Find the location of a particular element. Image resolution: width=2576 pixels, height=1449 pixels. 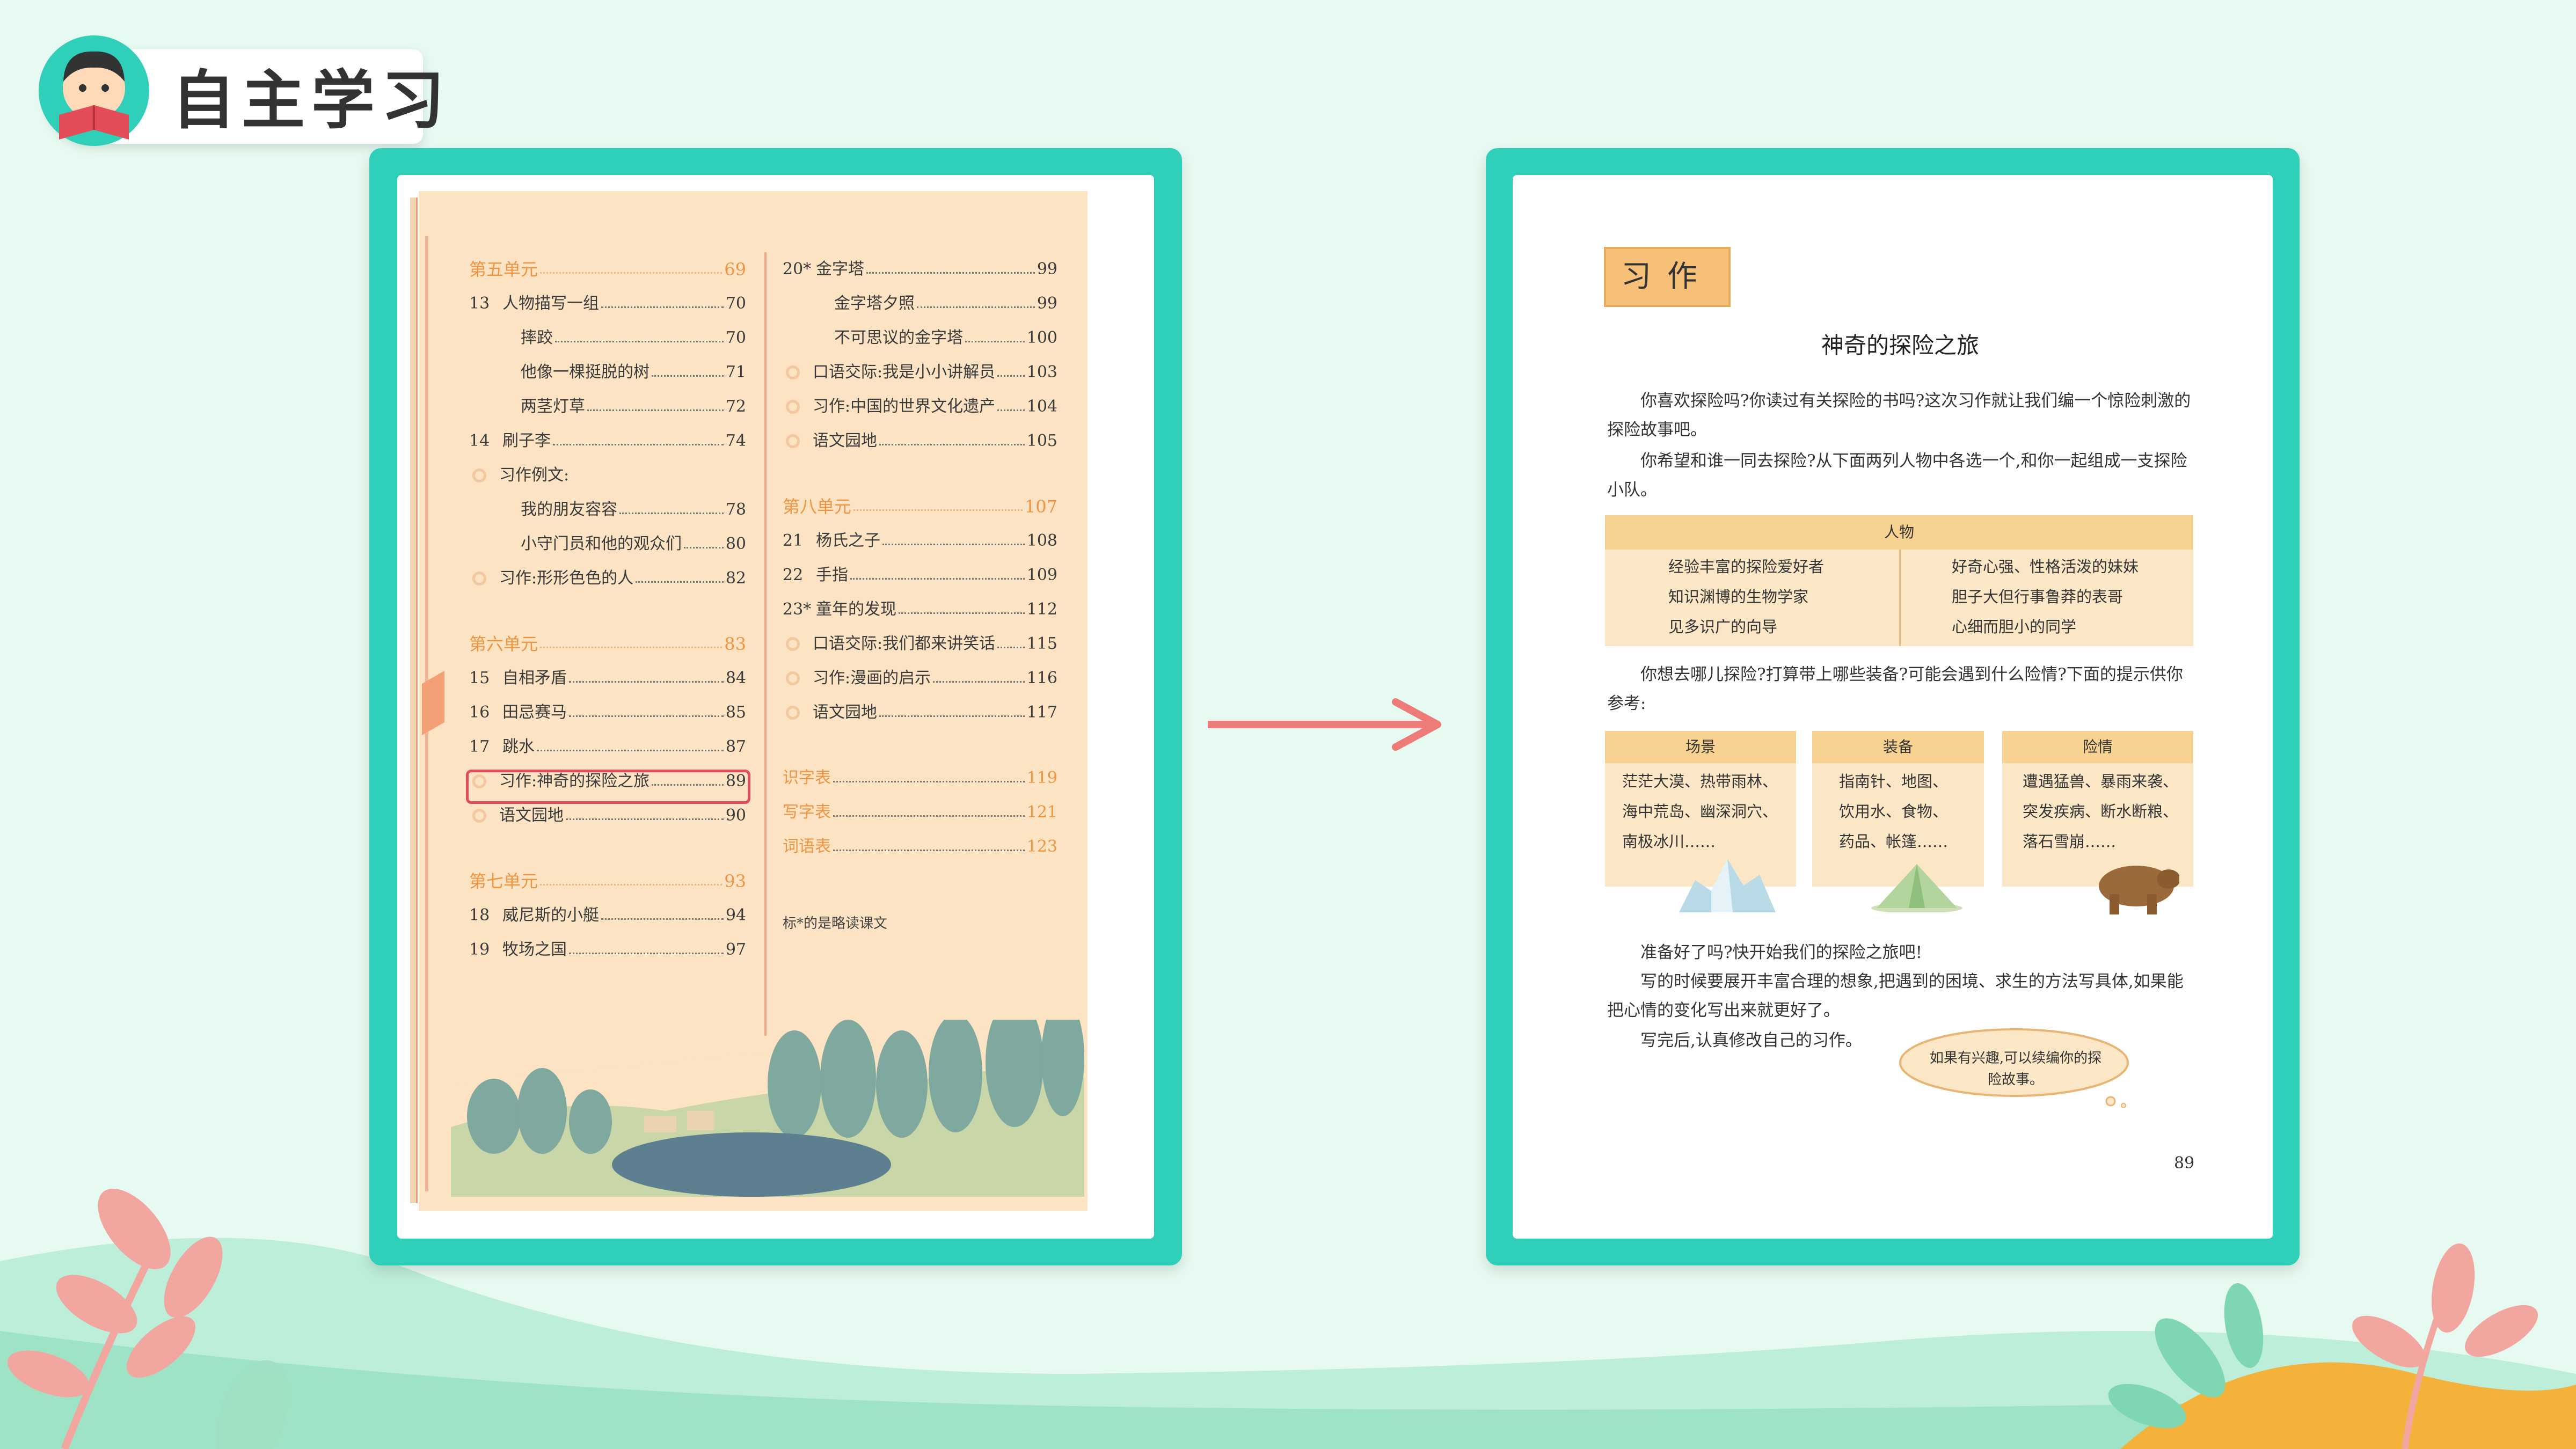

toc-item-page: 80 is located at coordinates (735, 544).